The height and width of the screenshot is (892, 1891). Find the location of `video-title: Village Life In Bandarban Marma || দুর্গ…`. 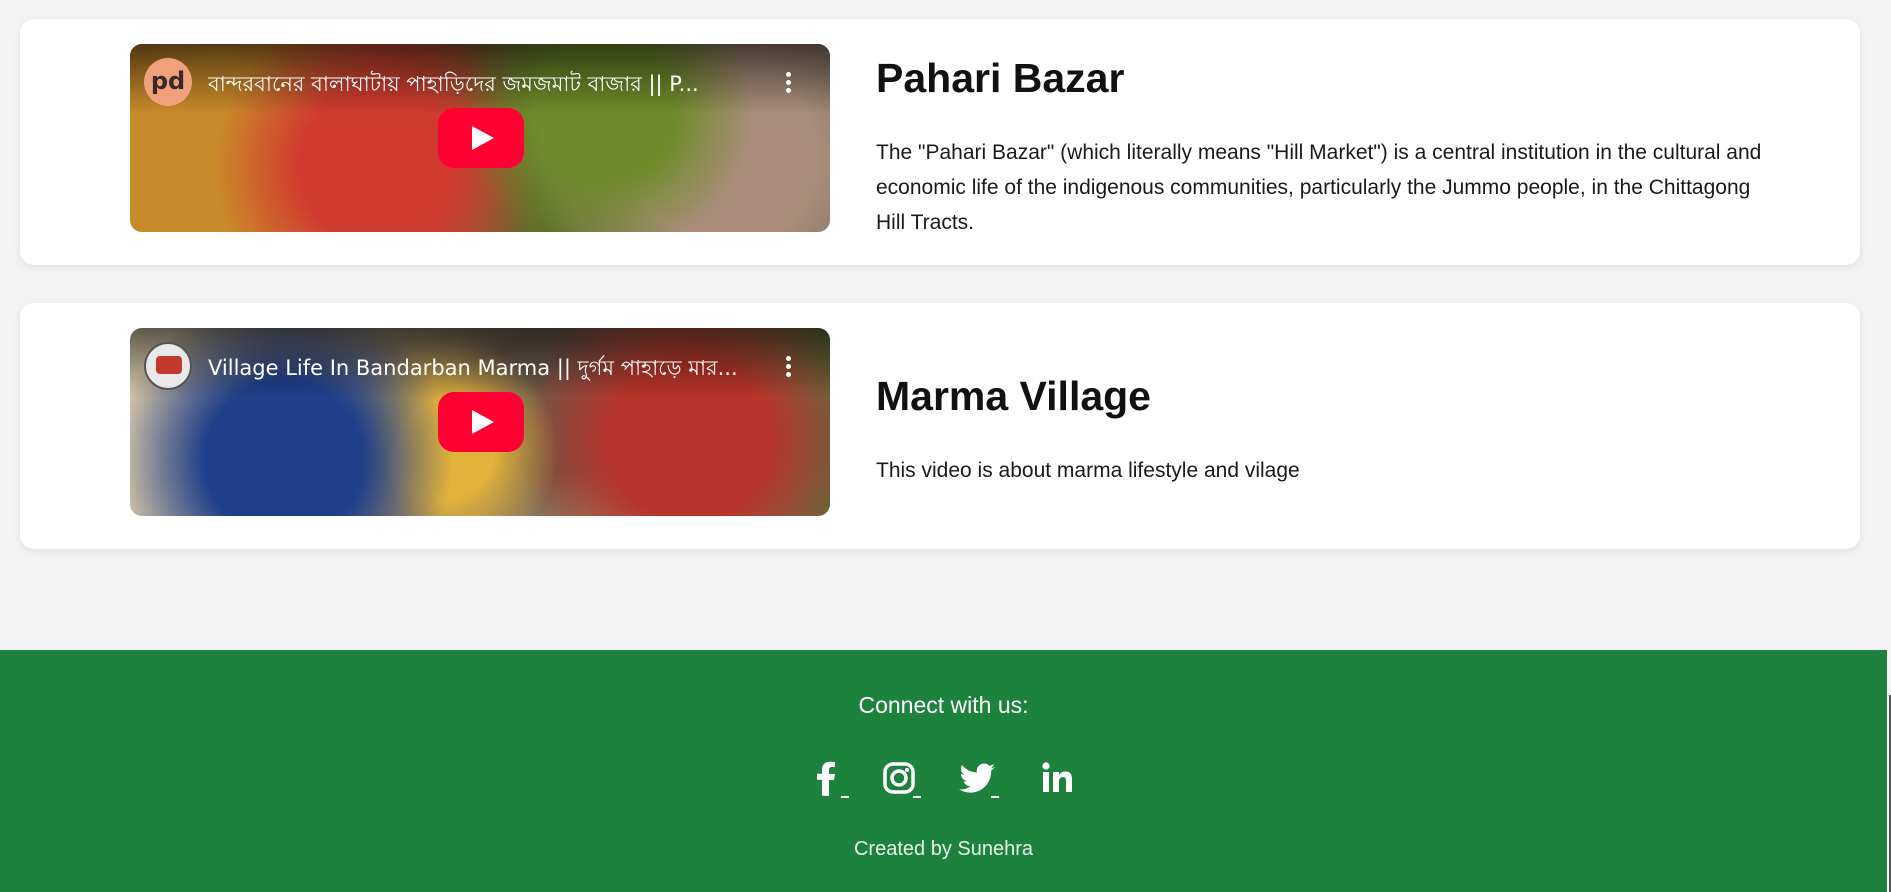

video-title: Village Life In Bandarban Marma || দুর্গ… is located at coordinates (488, 369).